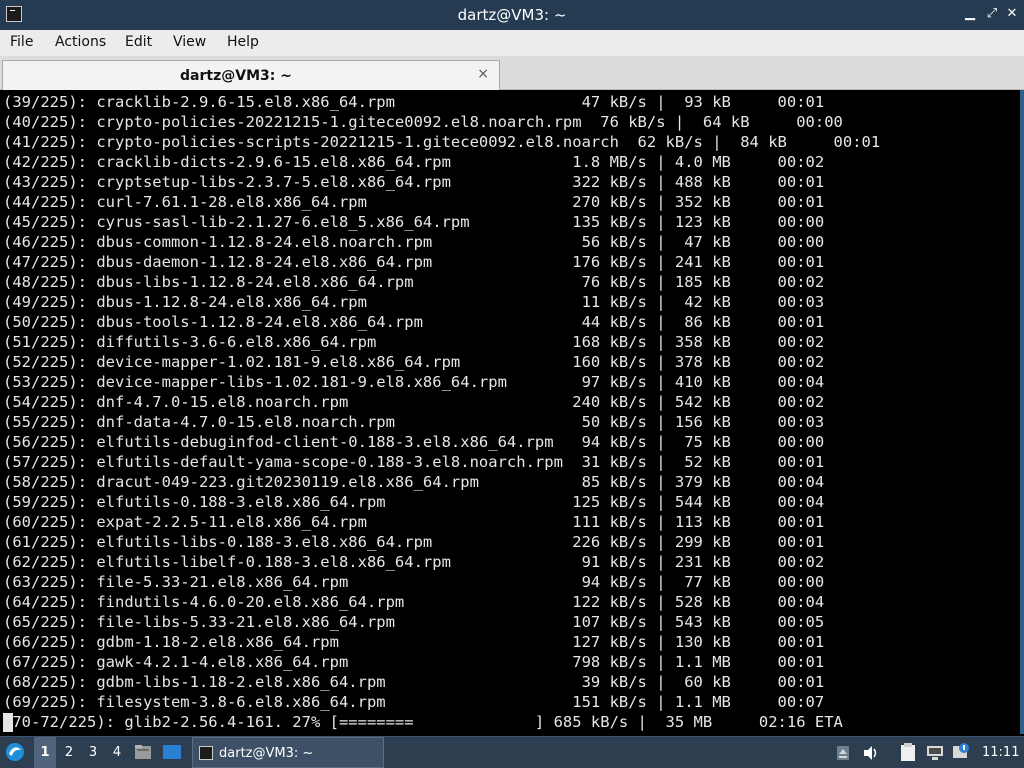  Describe the element at coordinates (992, 14) in the screenshot. I see `maximize-icon: ⤢` at that location.